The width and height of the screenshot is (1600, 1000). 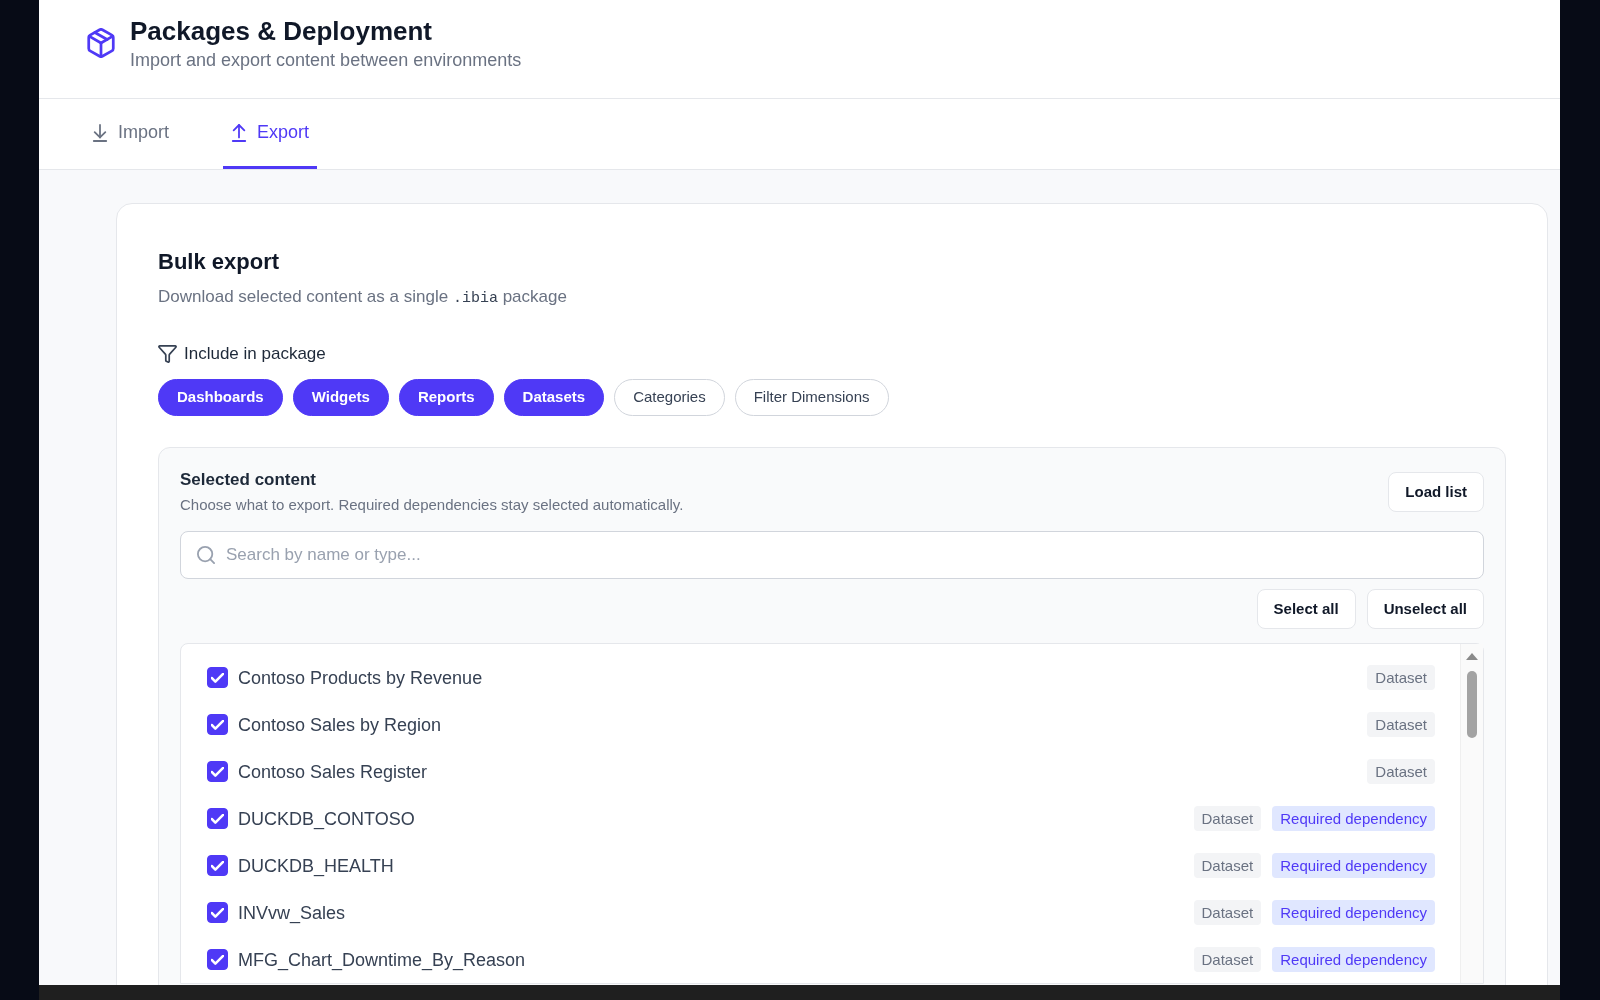 What do you see at coordinates (363, 297) in the screenshot?
I see `section-description: Download selected content as a single .ibia package` at bounding box center [363, 297].